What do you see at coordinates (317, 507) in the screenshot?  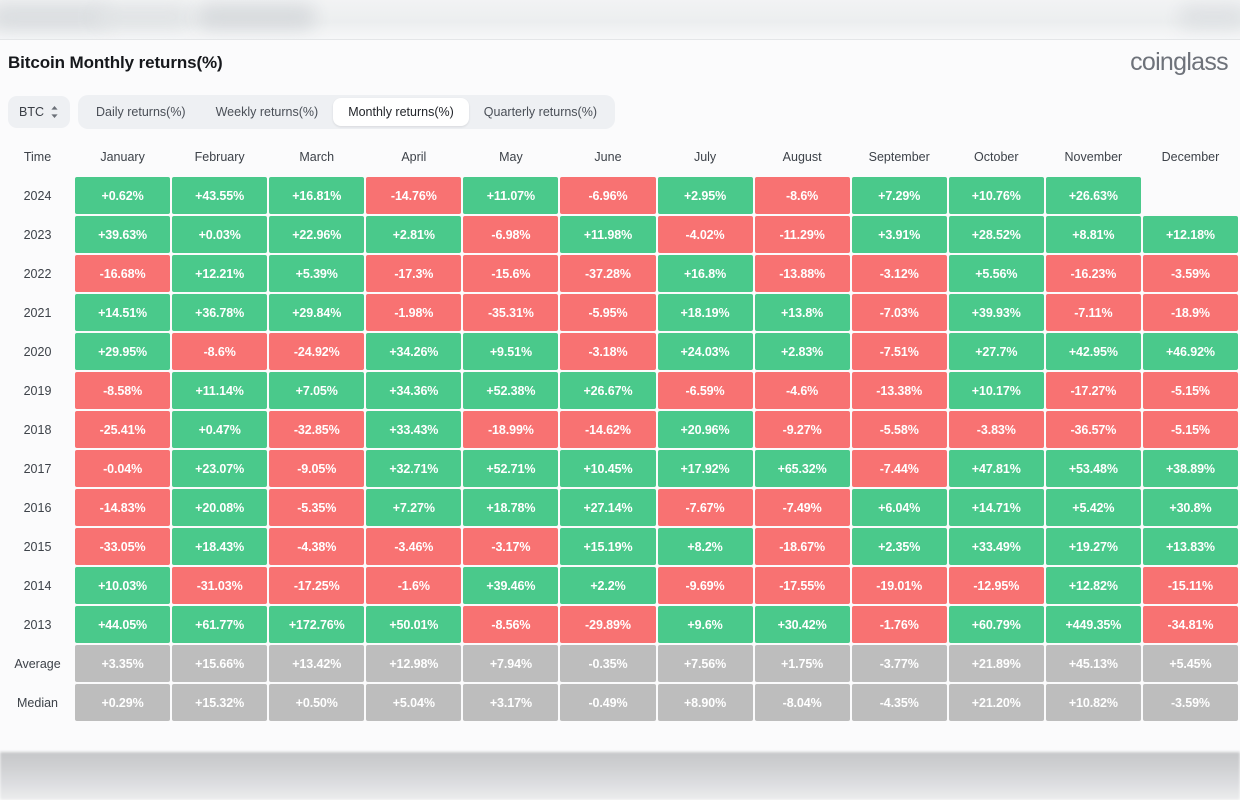 I see `return-cell-2016-march: -5.35%` at bounding box center [317, 507].